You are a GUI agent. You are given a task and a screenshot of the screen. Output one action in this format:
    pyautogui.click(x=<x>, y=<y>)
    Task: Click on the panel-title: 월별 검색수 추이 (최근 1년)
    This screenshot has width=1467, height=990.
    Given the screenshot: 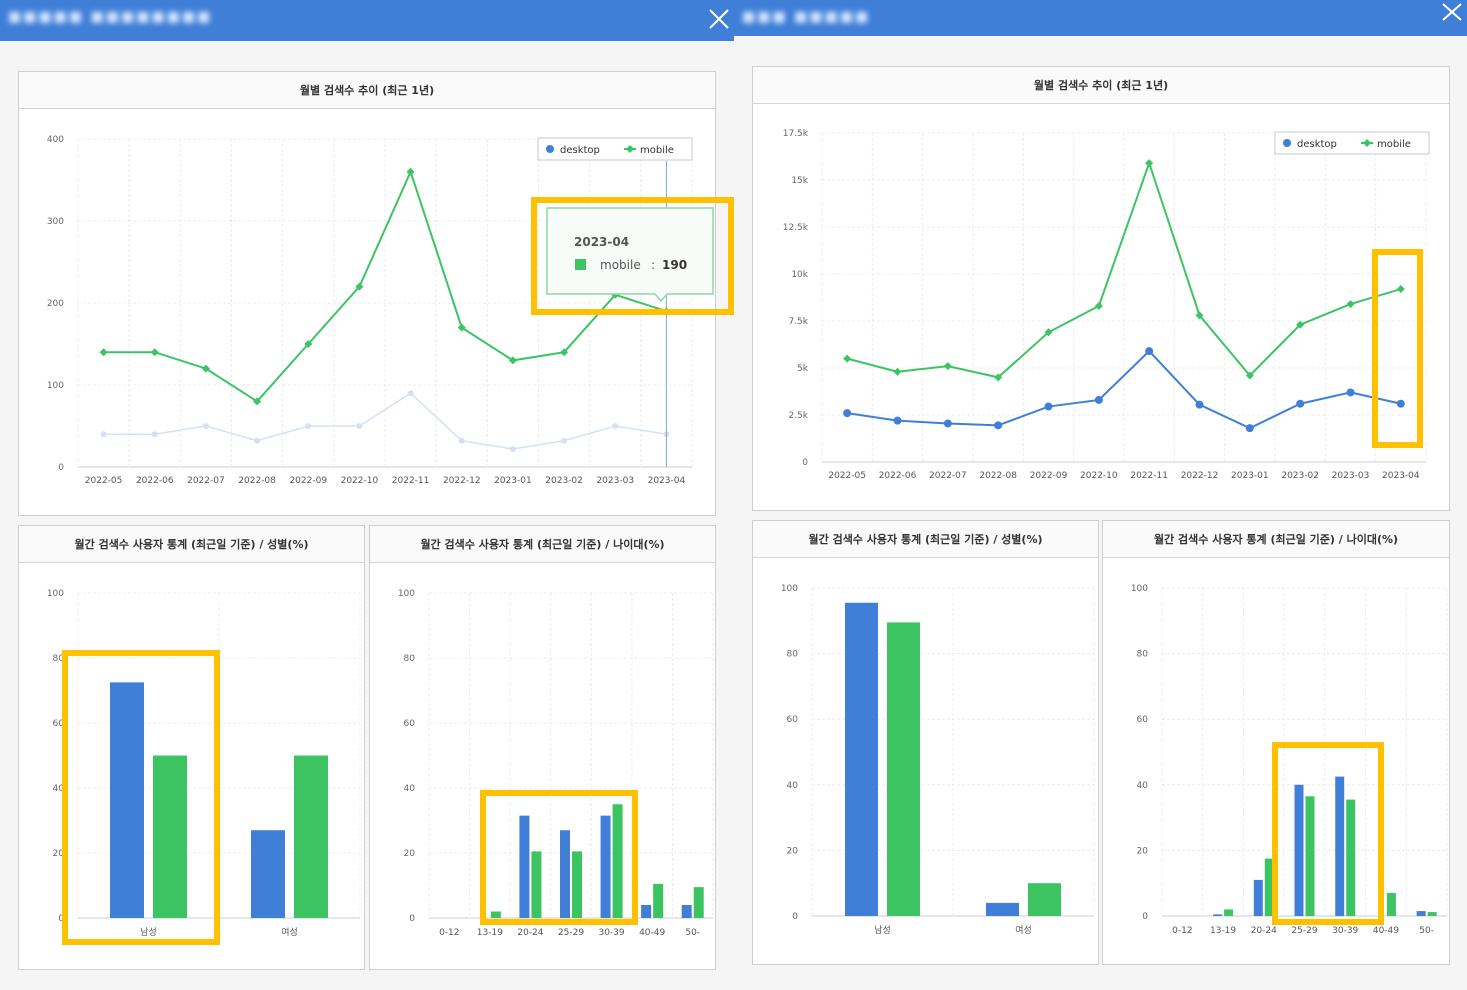 What is the action you would take?
    pyautogui.click(x=1101, y=85)
    